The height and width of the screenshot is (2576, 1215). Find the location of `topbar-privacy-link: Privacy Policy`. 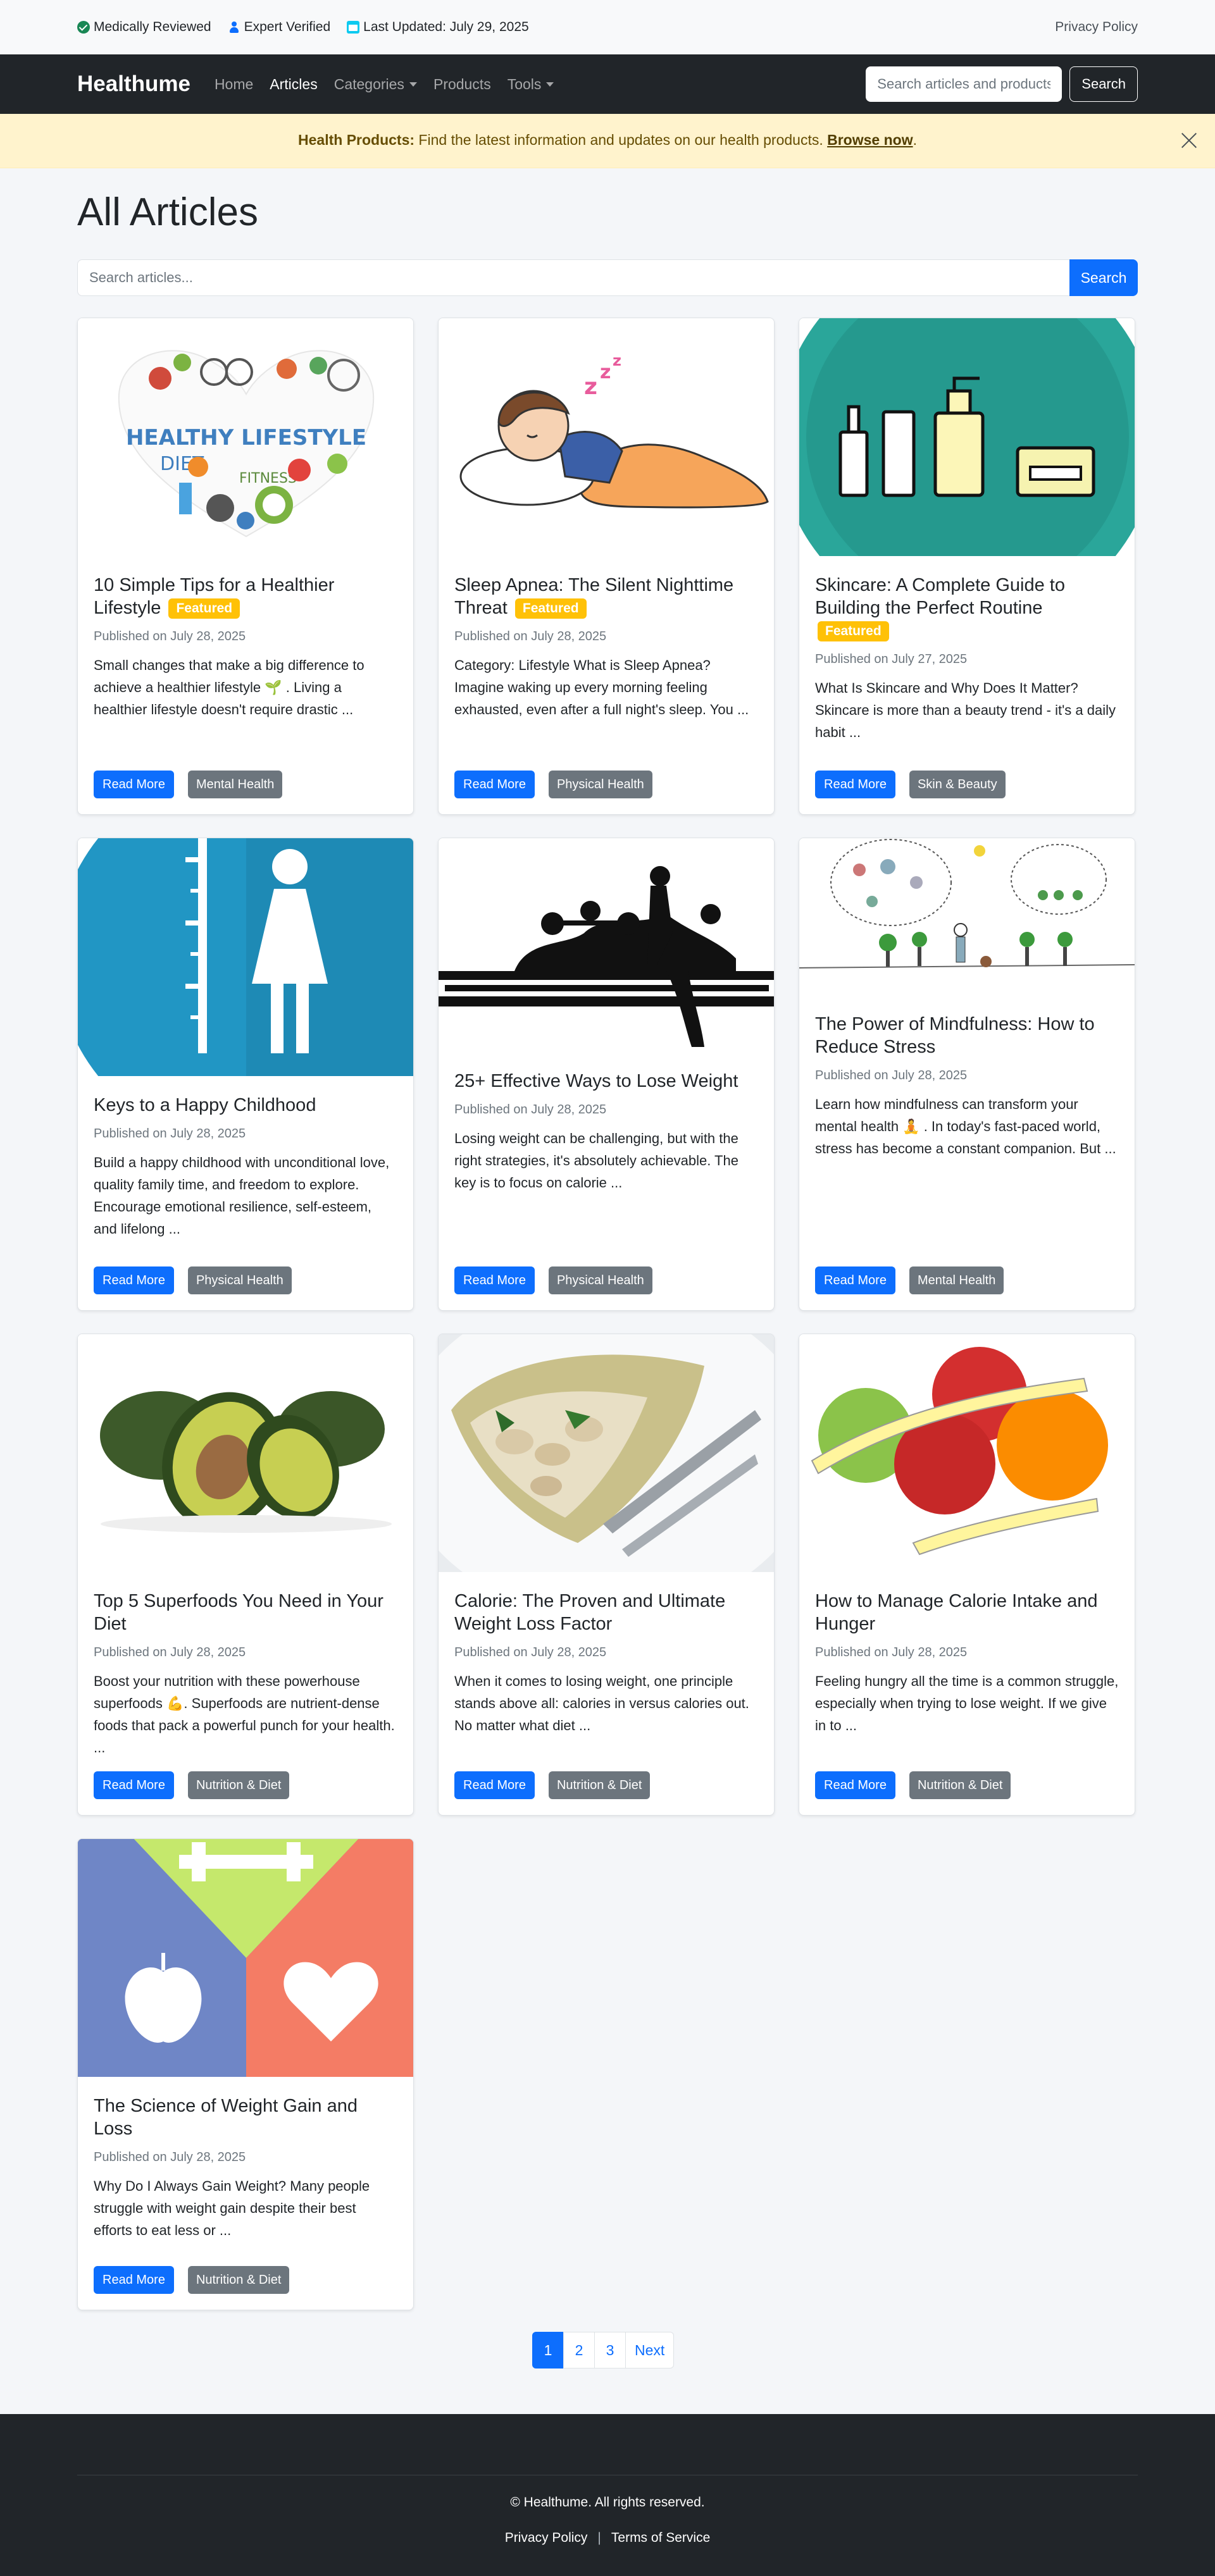

topbar-privacy-link: Privacy Policy is located at coordinates (1096, 28).